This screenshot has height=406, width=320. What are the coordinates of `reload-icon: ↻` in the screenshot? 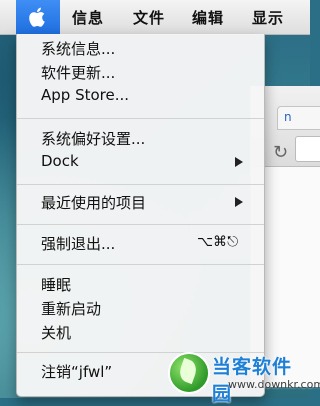 It's located at (280, 152).